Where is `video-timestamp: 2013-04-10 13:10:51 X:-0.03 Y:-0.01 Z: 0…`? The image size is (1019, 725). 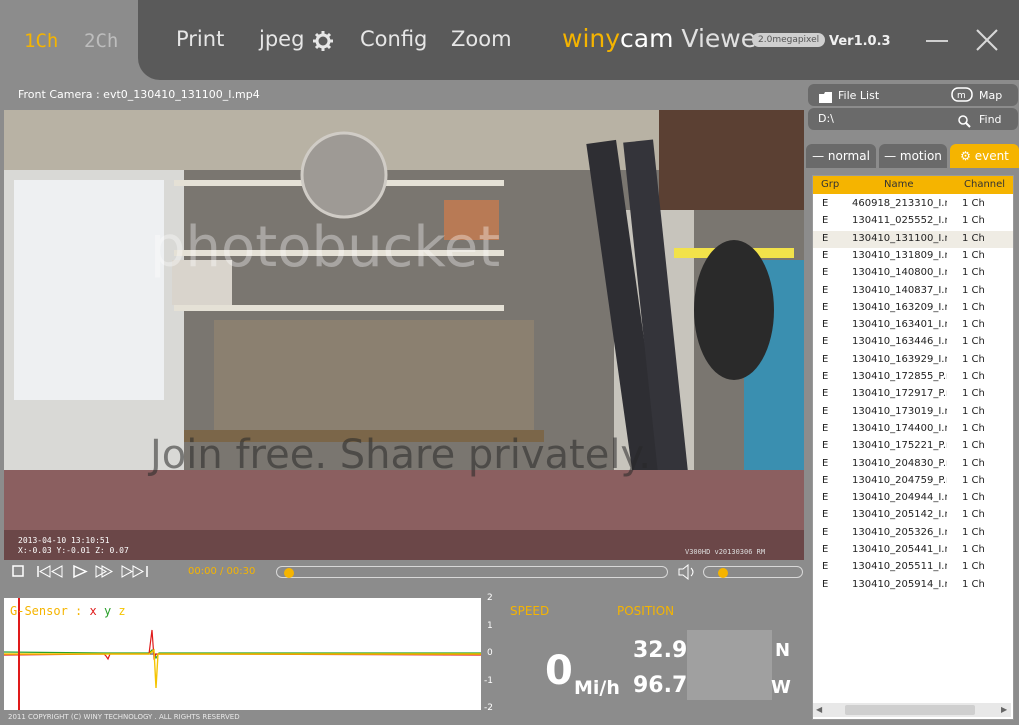 video-timestamp: 2013-04-10 13:10:51 X:-0.03 Y:-0.01 Z: 0… is located at coordinates (73, 546).